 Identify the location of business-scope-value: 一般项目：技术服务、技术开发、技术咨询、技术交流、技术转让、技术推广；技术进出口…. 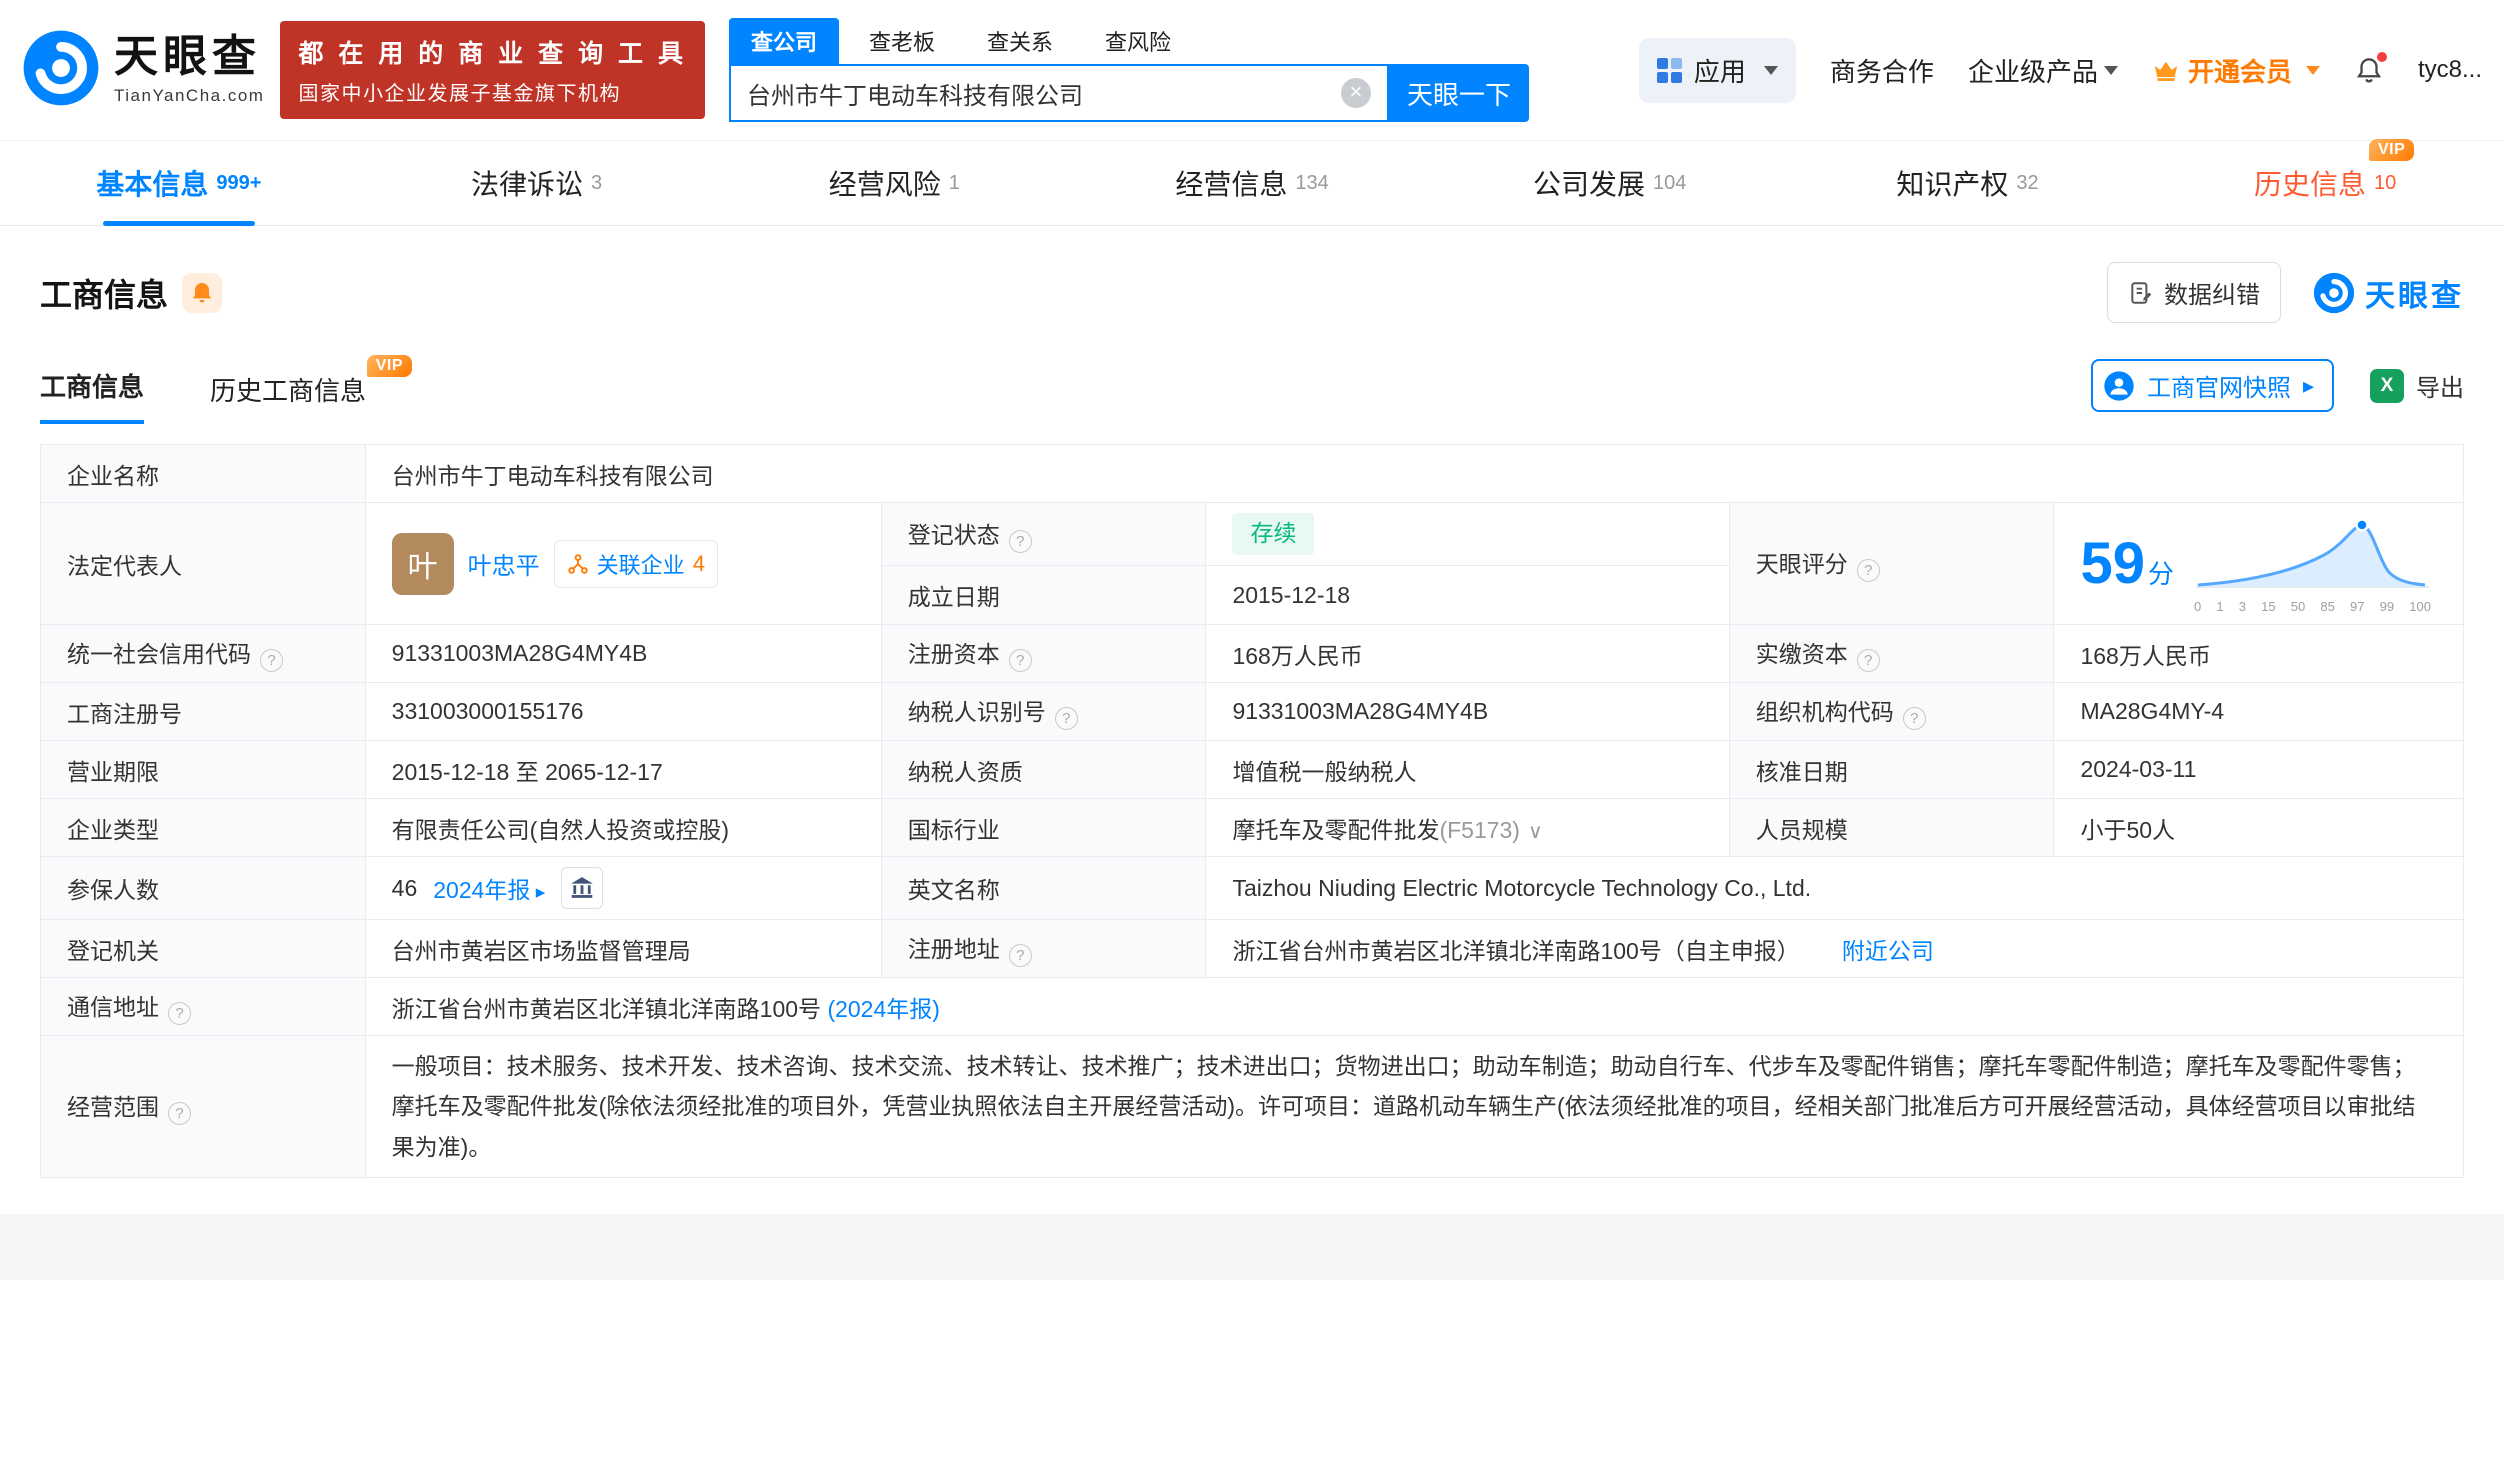
(1414, 1106).